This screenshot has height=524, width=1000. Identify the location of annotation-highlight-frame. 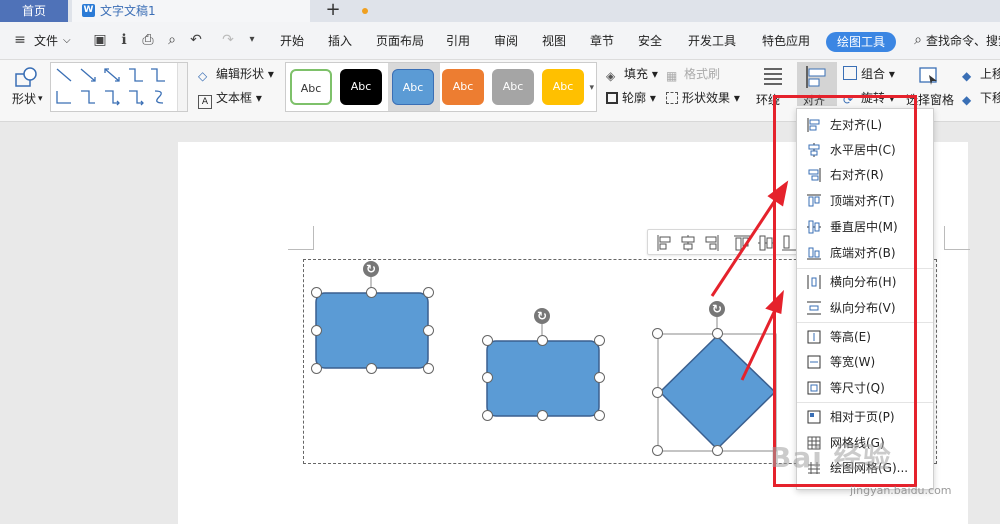
(845, 291).